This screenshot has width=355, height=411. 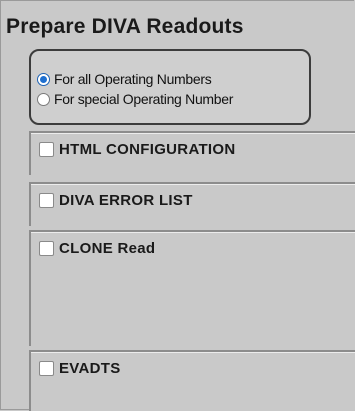 What do you see at coordinates (43, 99) in the screenshot?
I see `radio-button-unchecked-icon` at bounding box center [43, 99].